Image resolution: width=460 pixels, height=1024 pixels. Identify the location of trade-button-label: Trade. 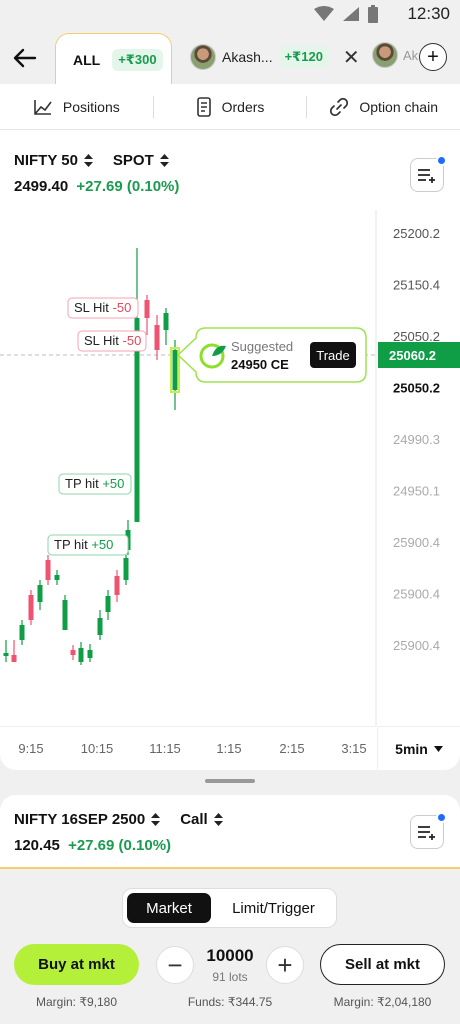
(332, 355).